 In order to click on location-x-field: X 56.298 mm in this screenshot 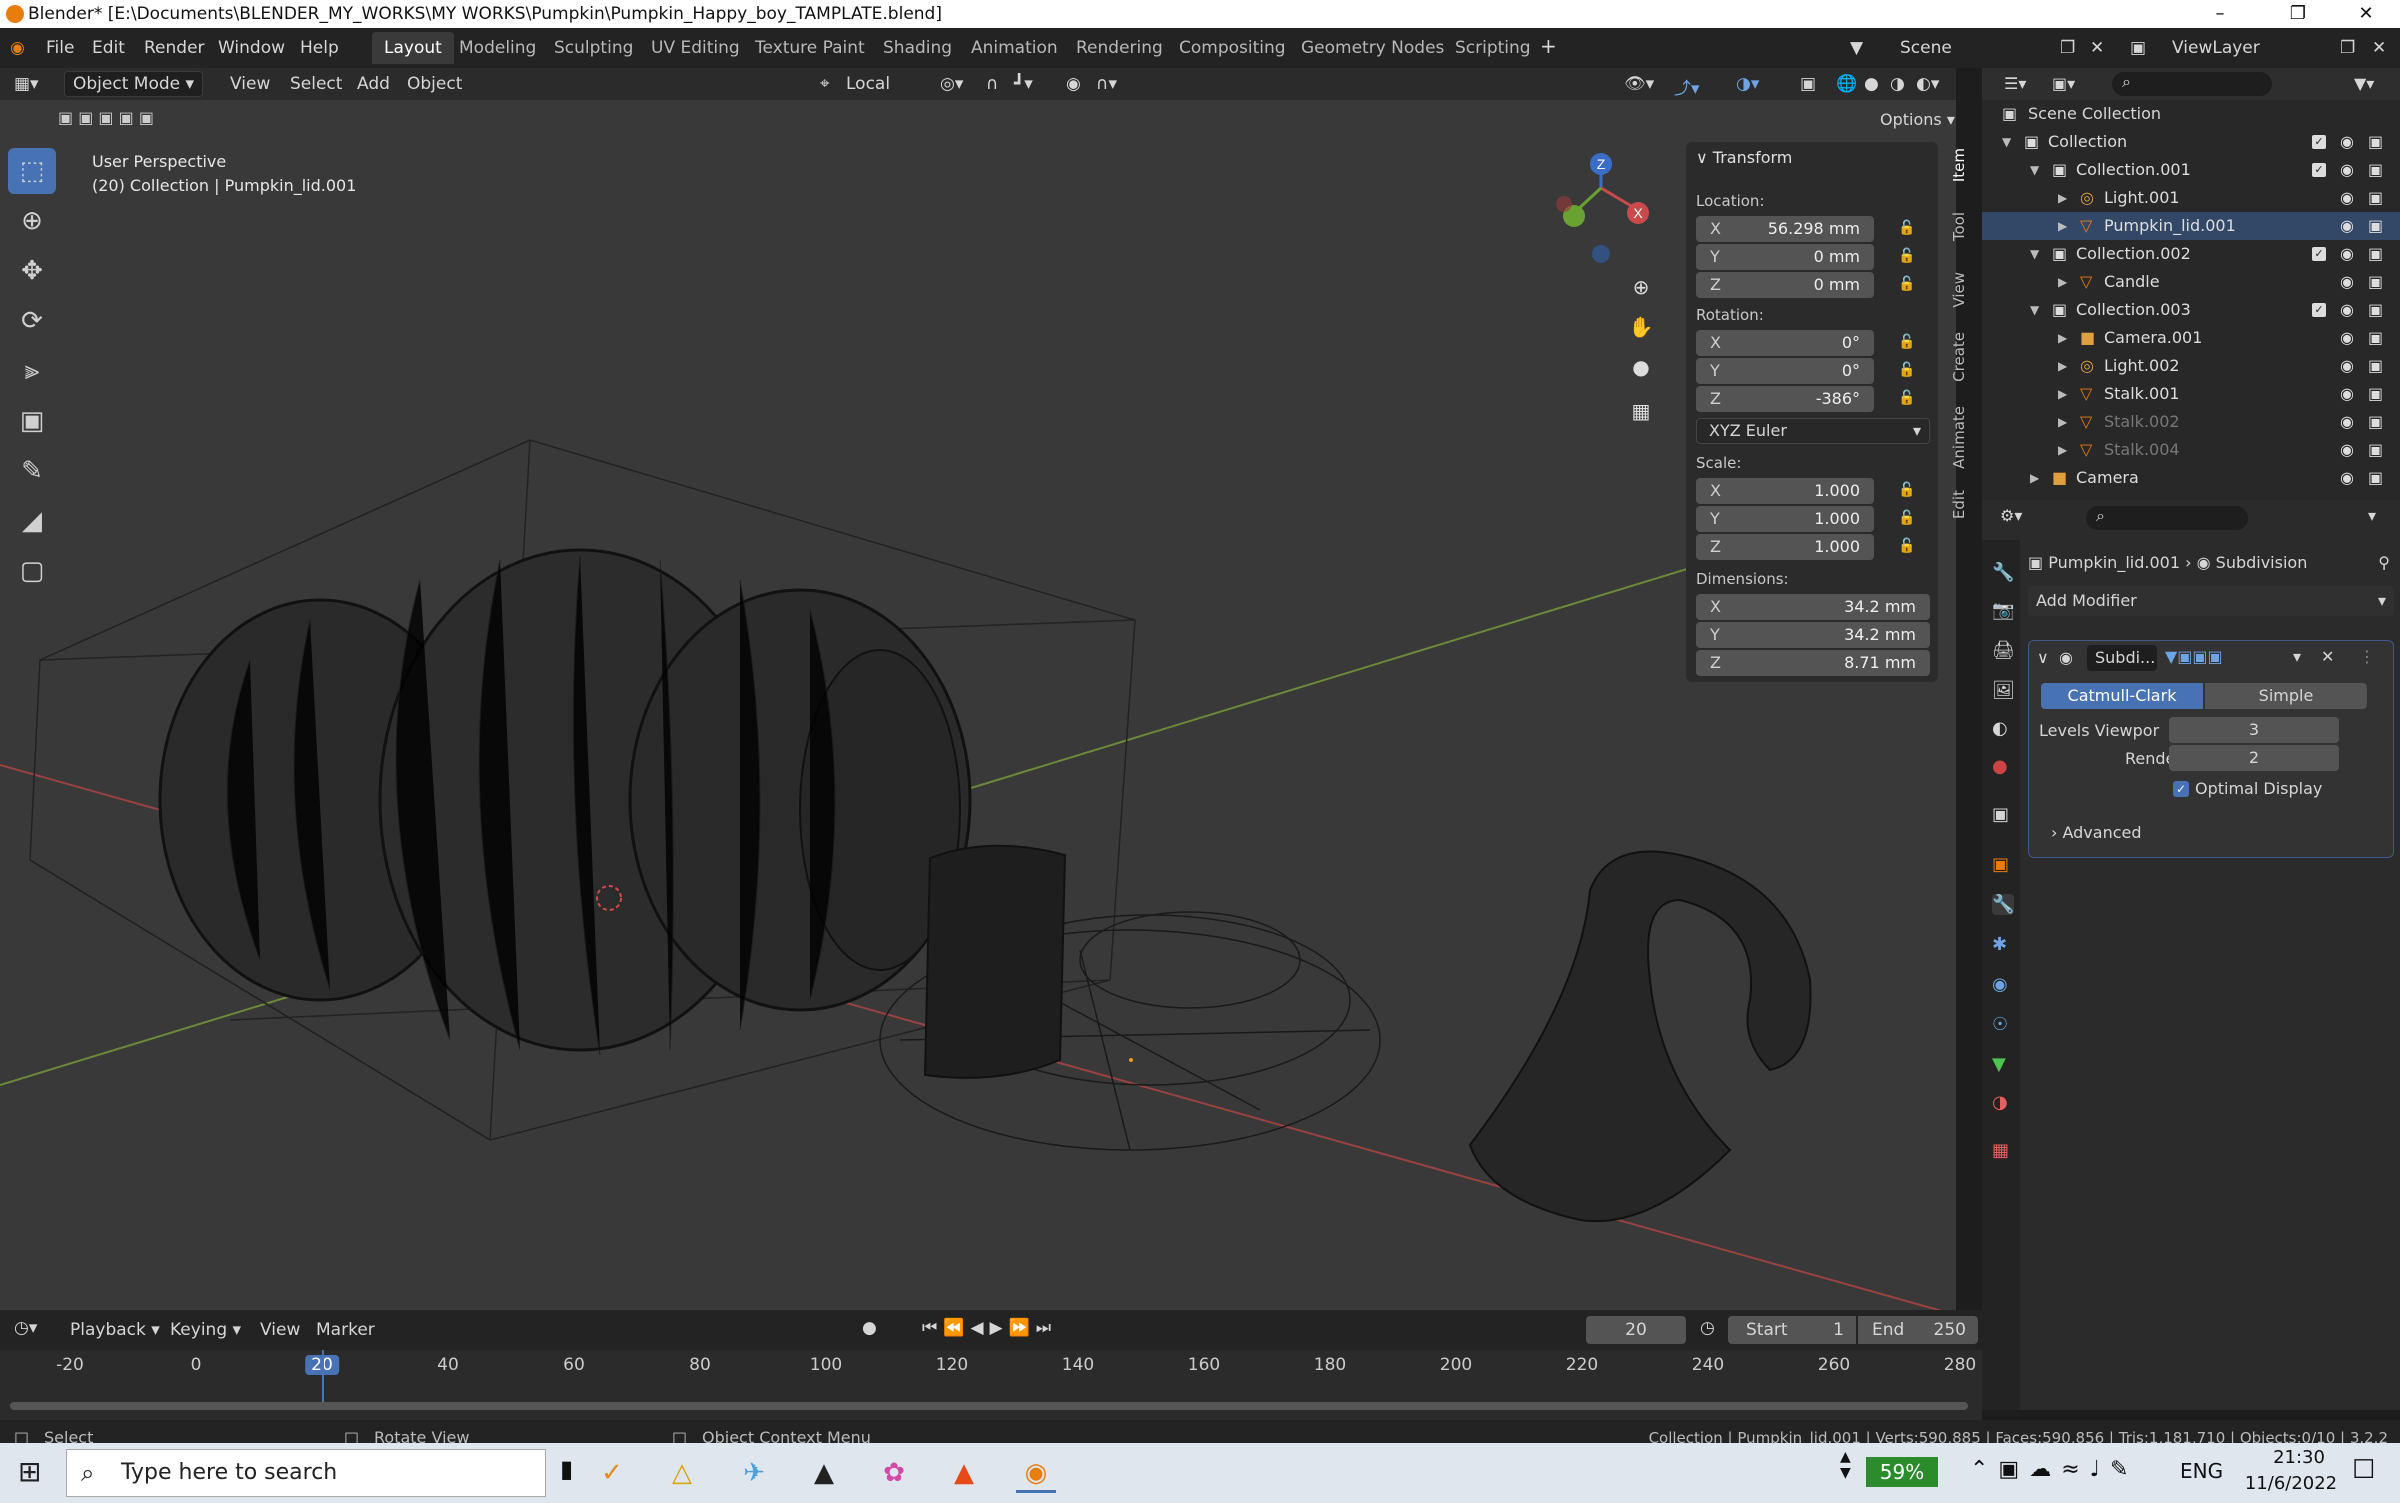, I will do `click(1785, 229)`.